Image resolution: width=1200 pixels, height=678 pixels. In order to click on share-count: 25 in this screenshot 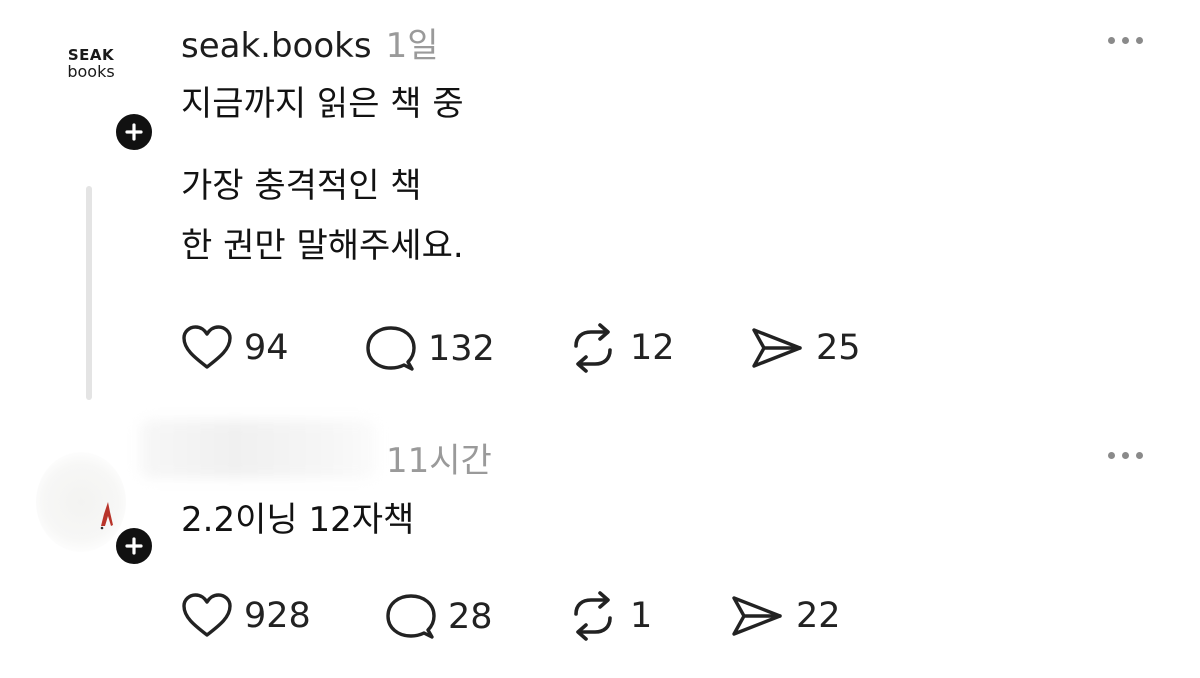, I will do `click(838, 348)`.